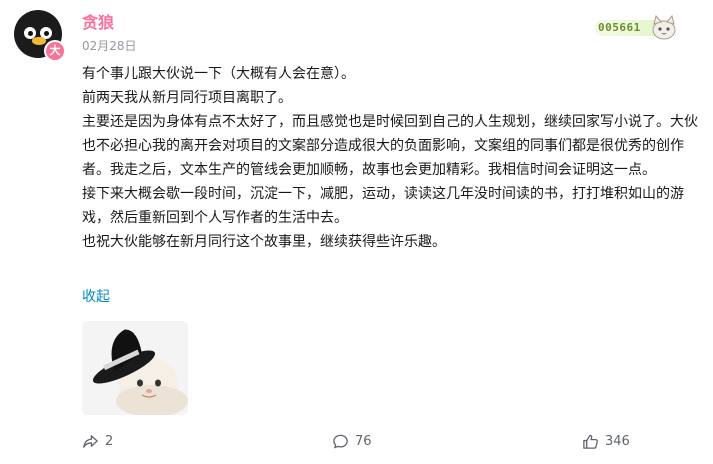 Image resolution: width=713 pixels, height=464 pixels. I want to click on thumbs-up-icon, so click(590, 441).